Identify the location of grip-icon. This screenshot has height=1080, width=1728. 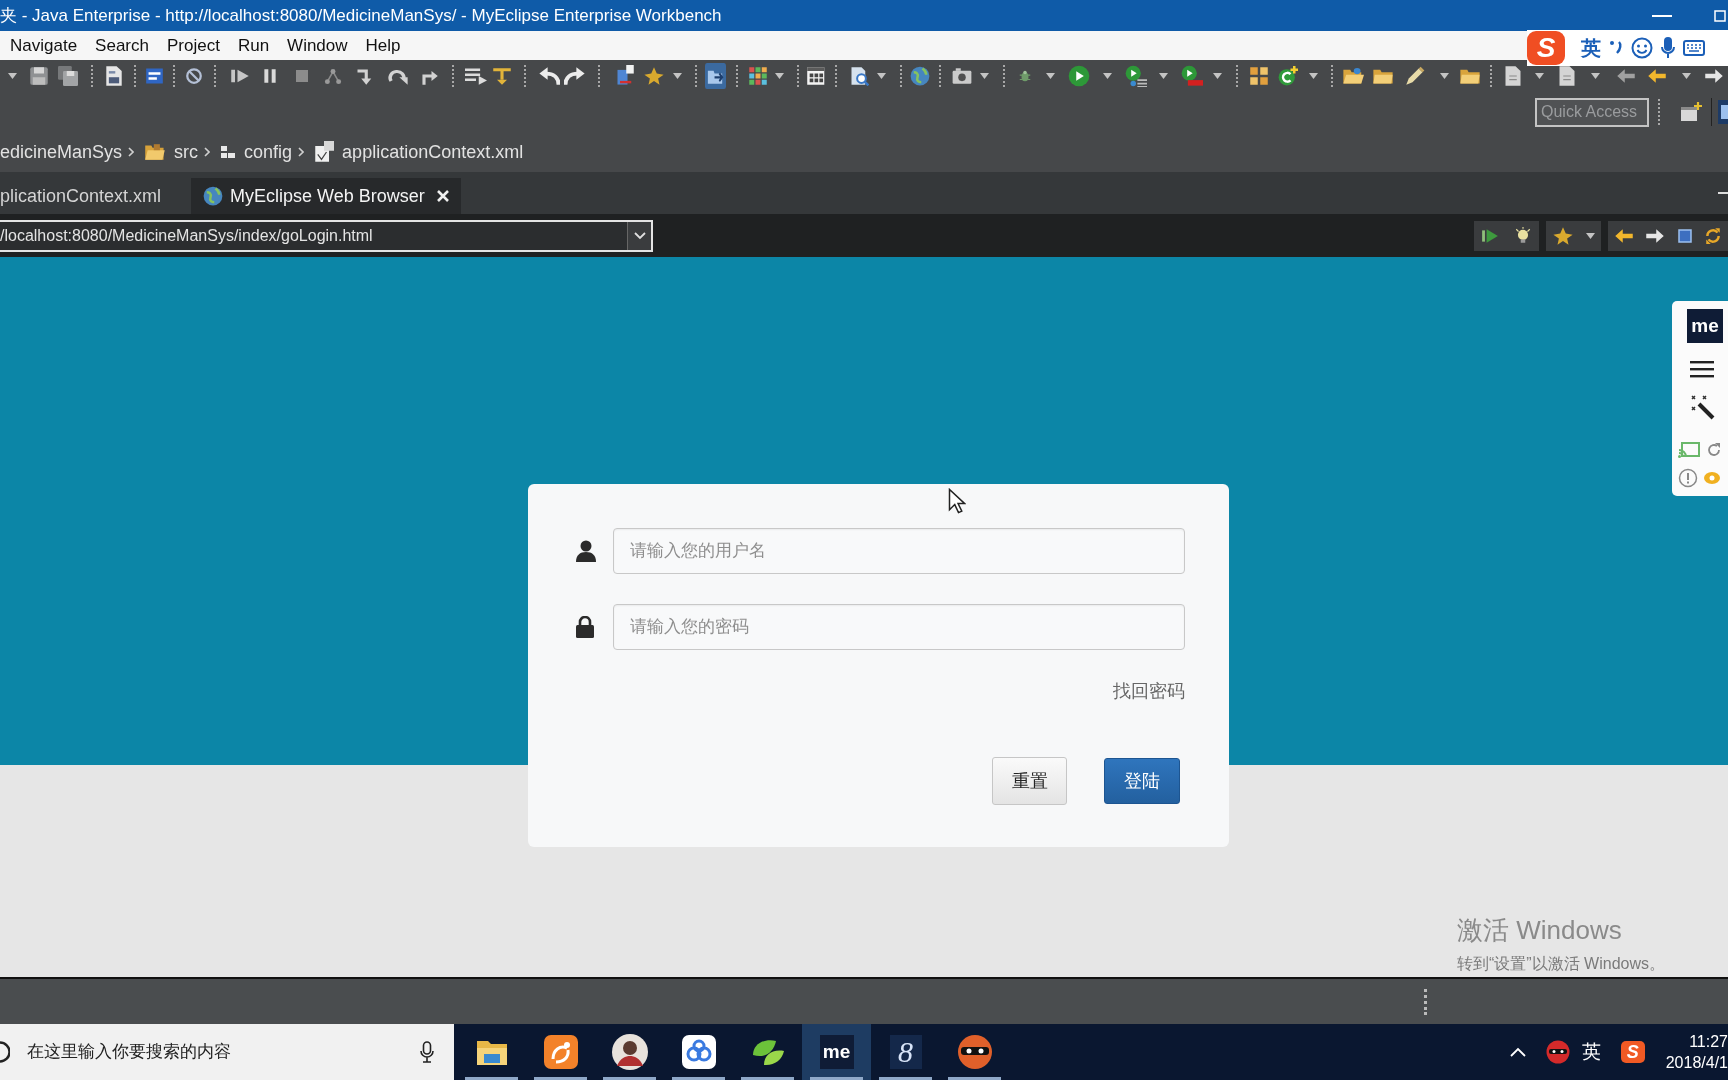
(1425, 1001).